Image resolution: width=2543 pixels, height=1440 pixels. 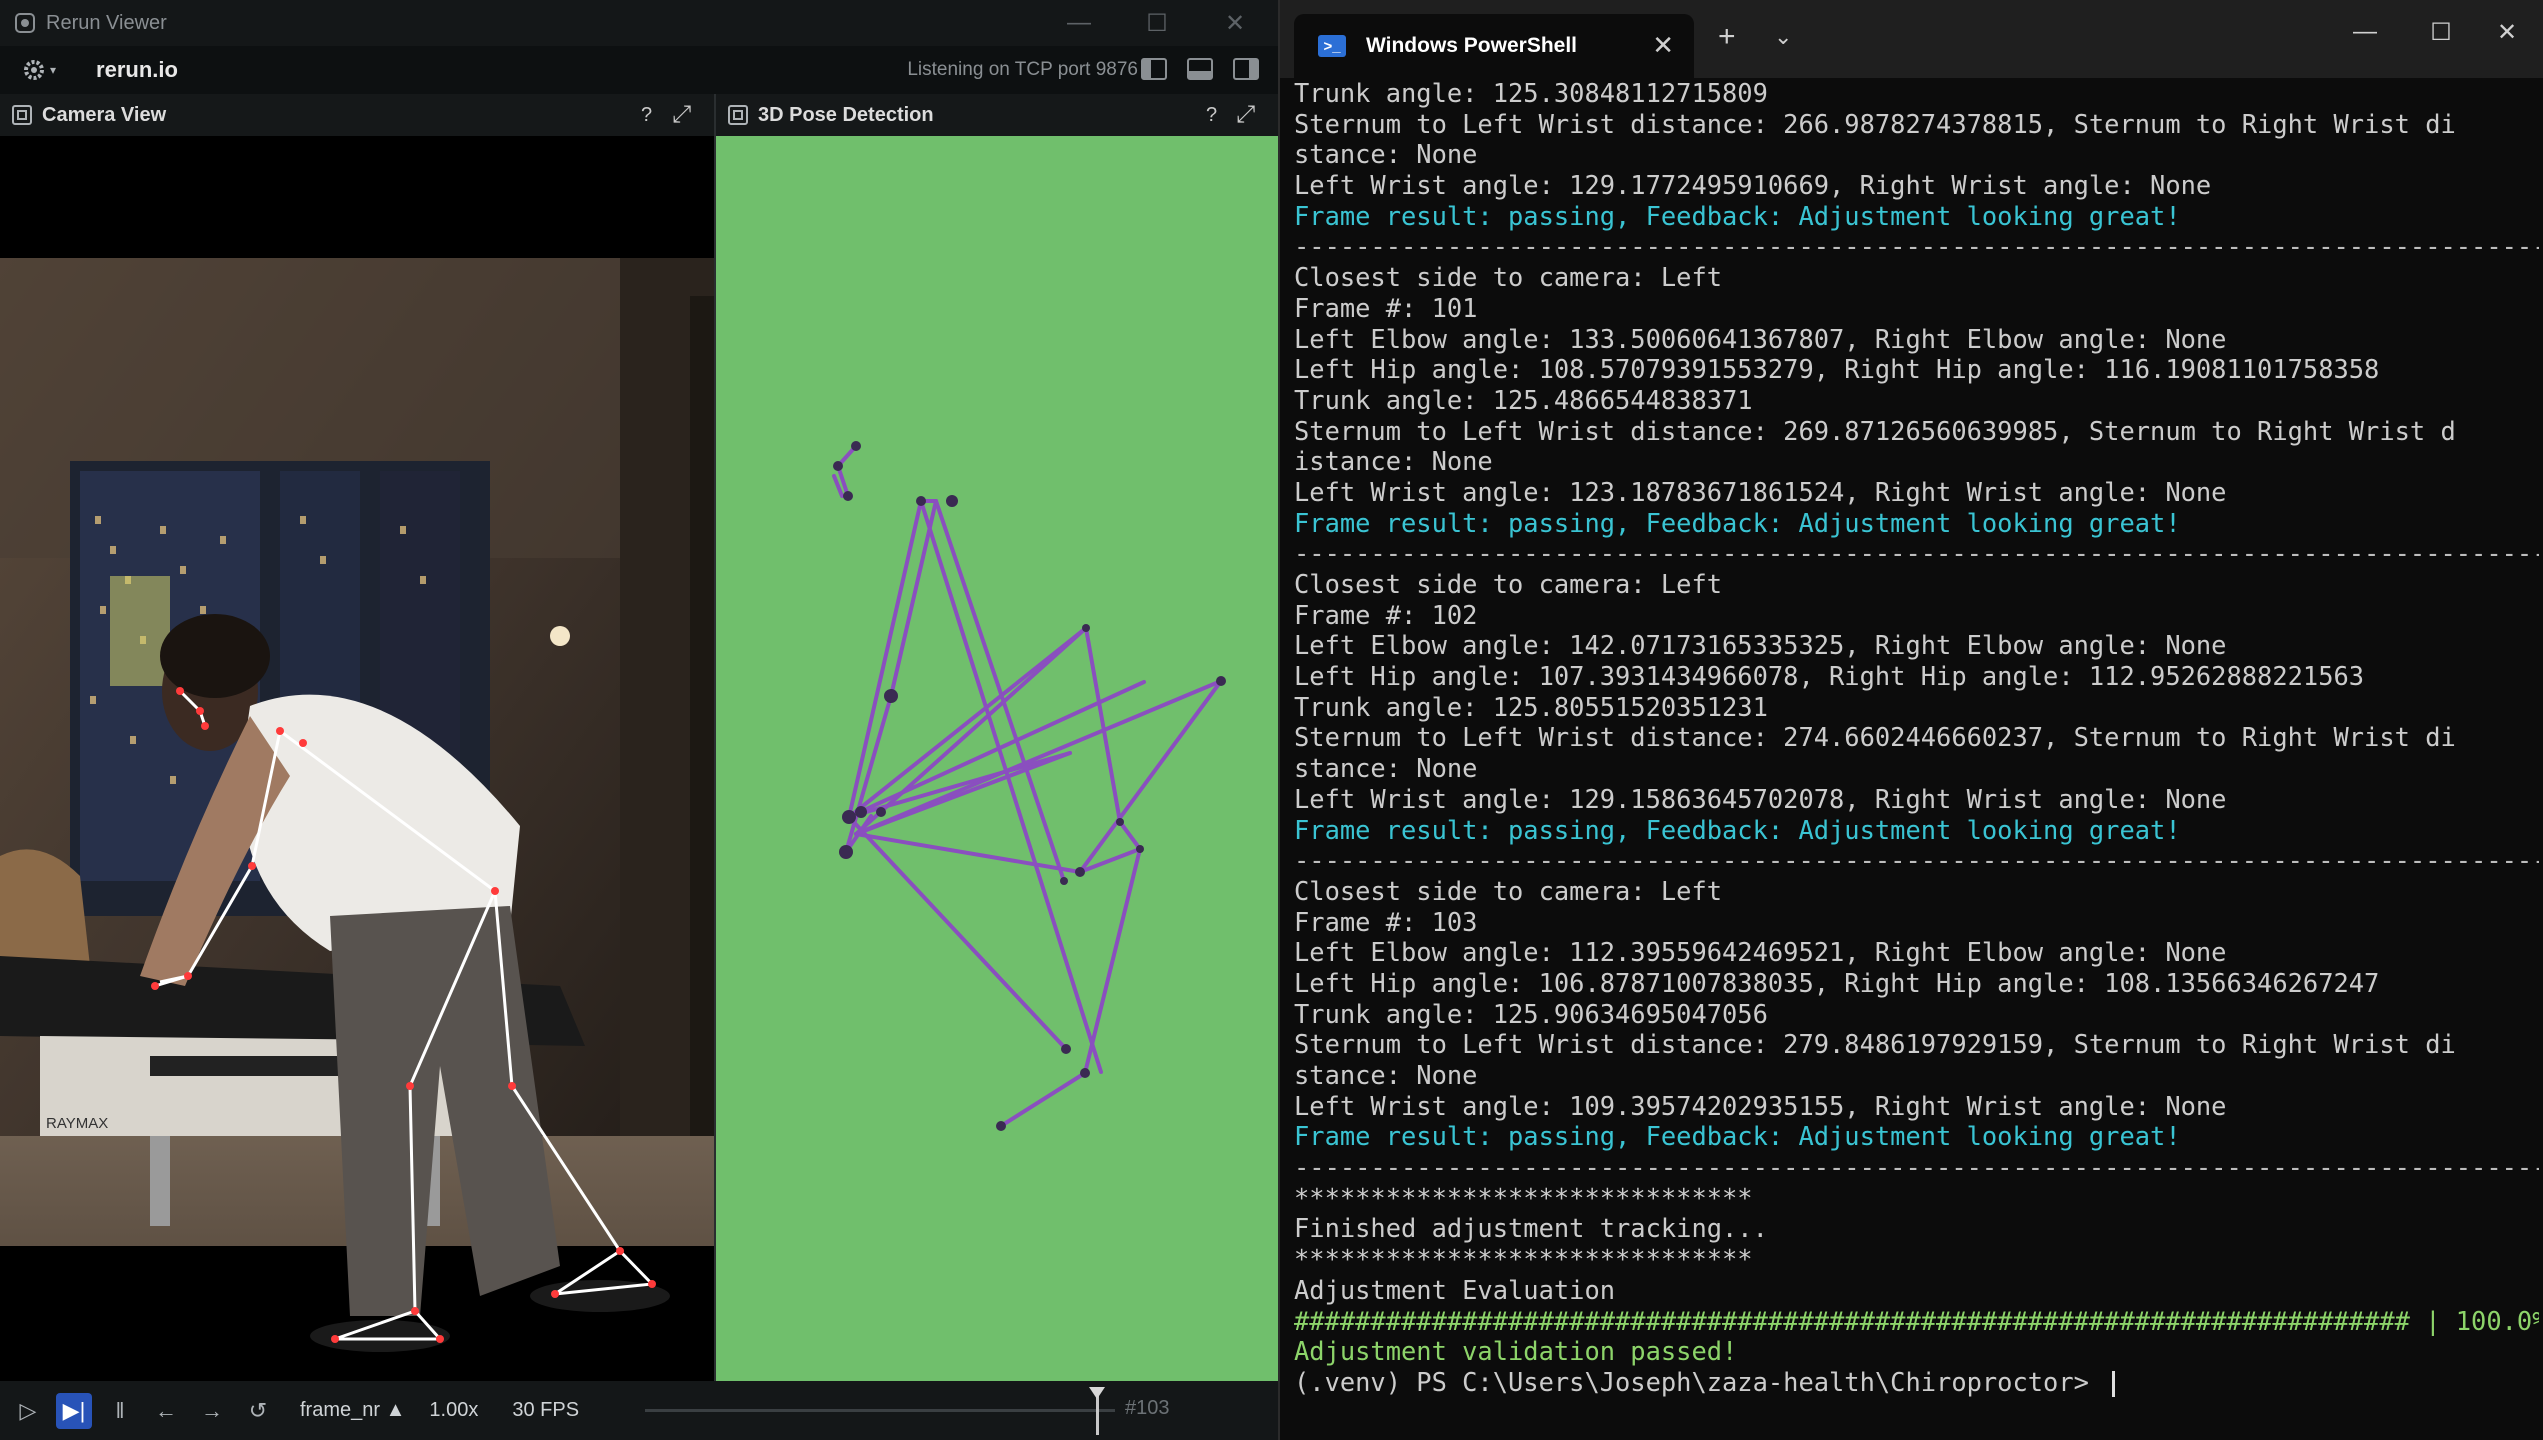 I want to click on pause-icon: ‖, so click(x=120, y=1410).